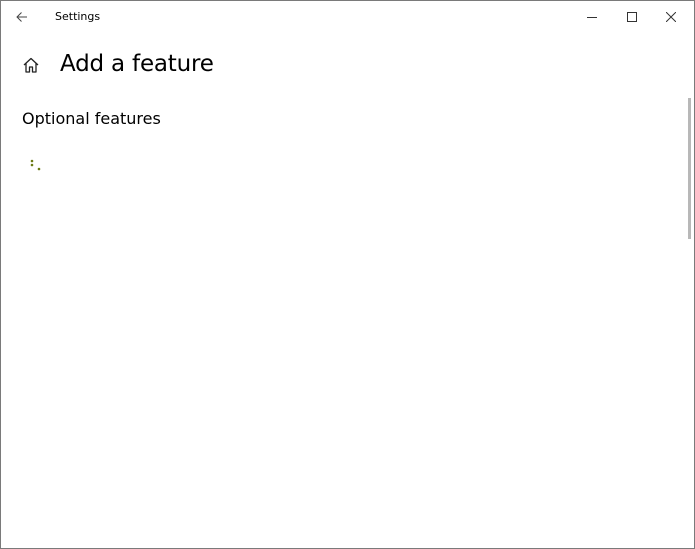  I want to click on home-button, so click(31, 65).